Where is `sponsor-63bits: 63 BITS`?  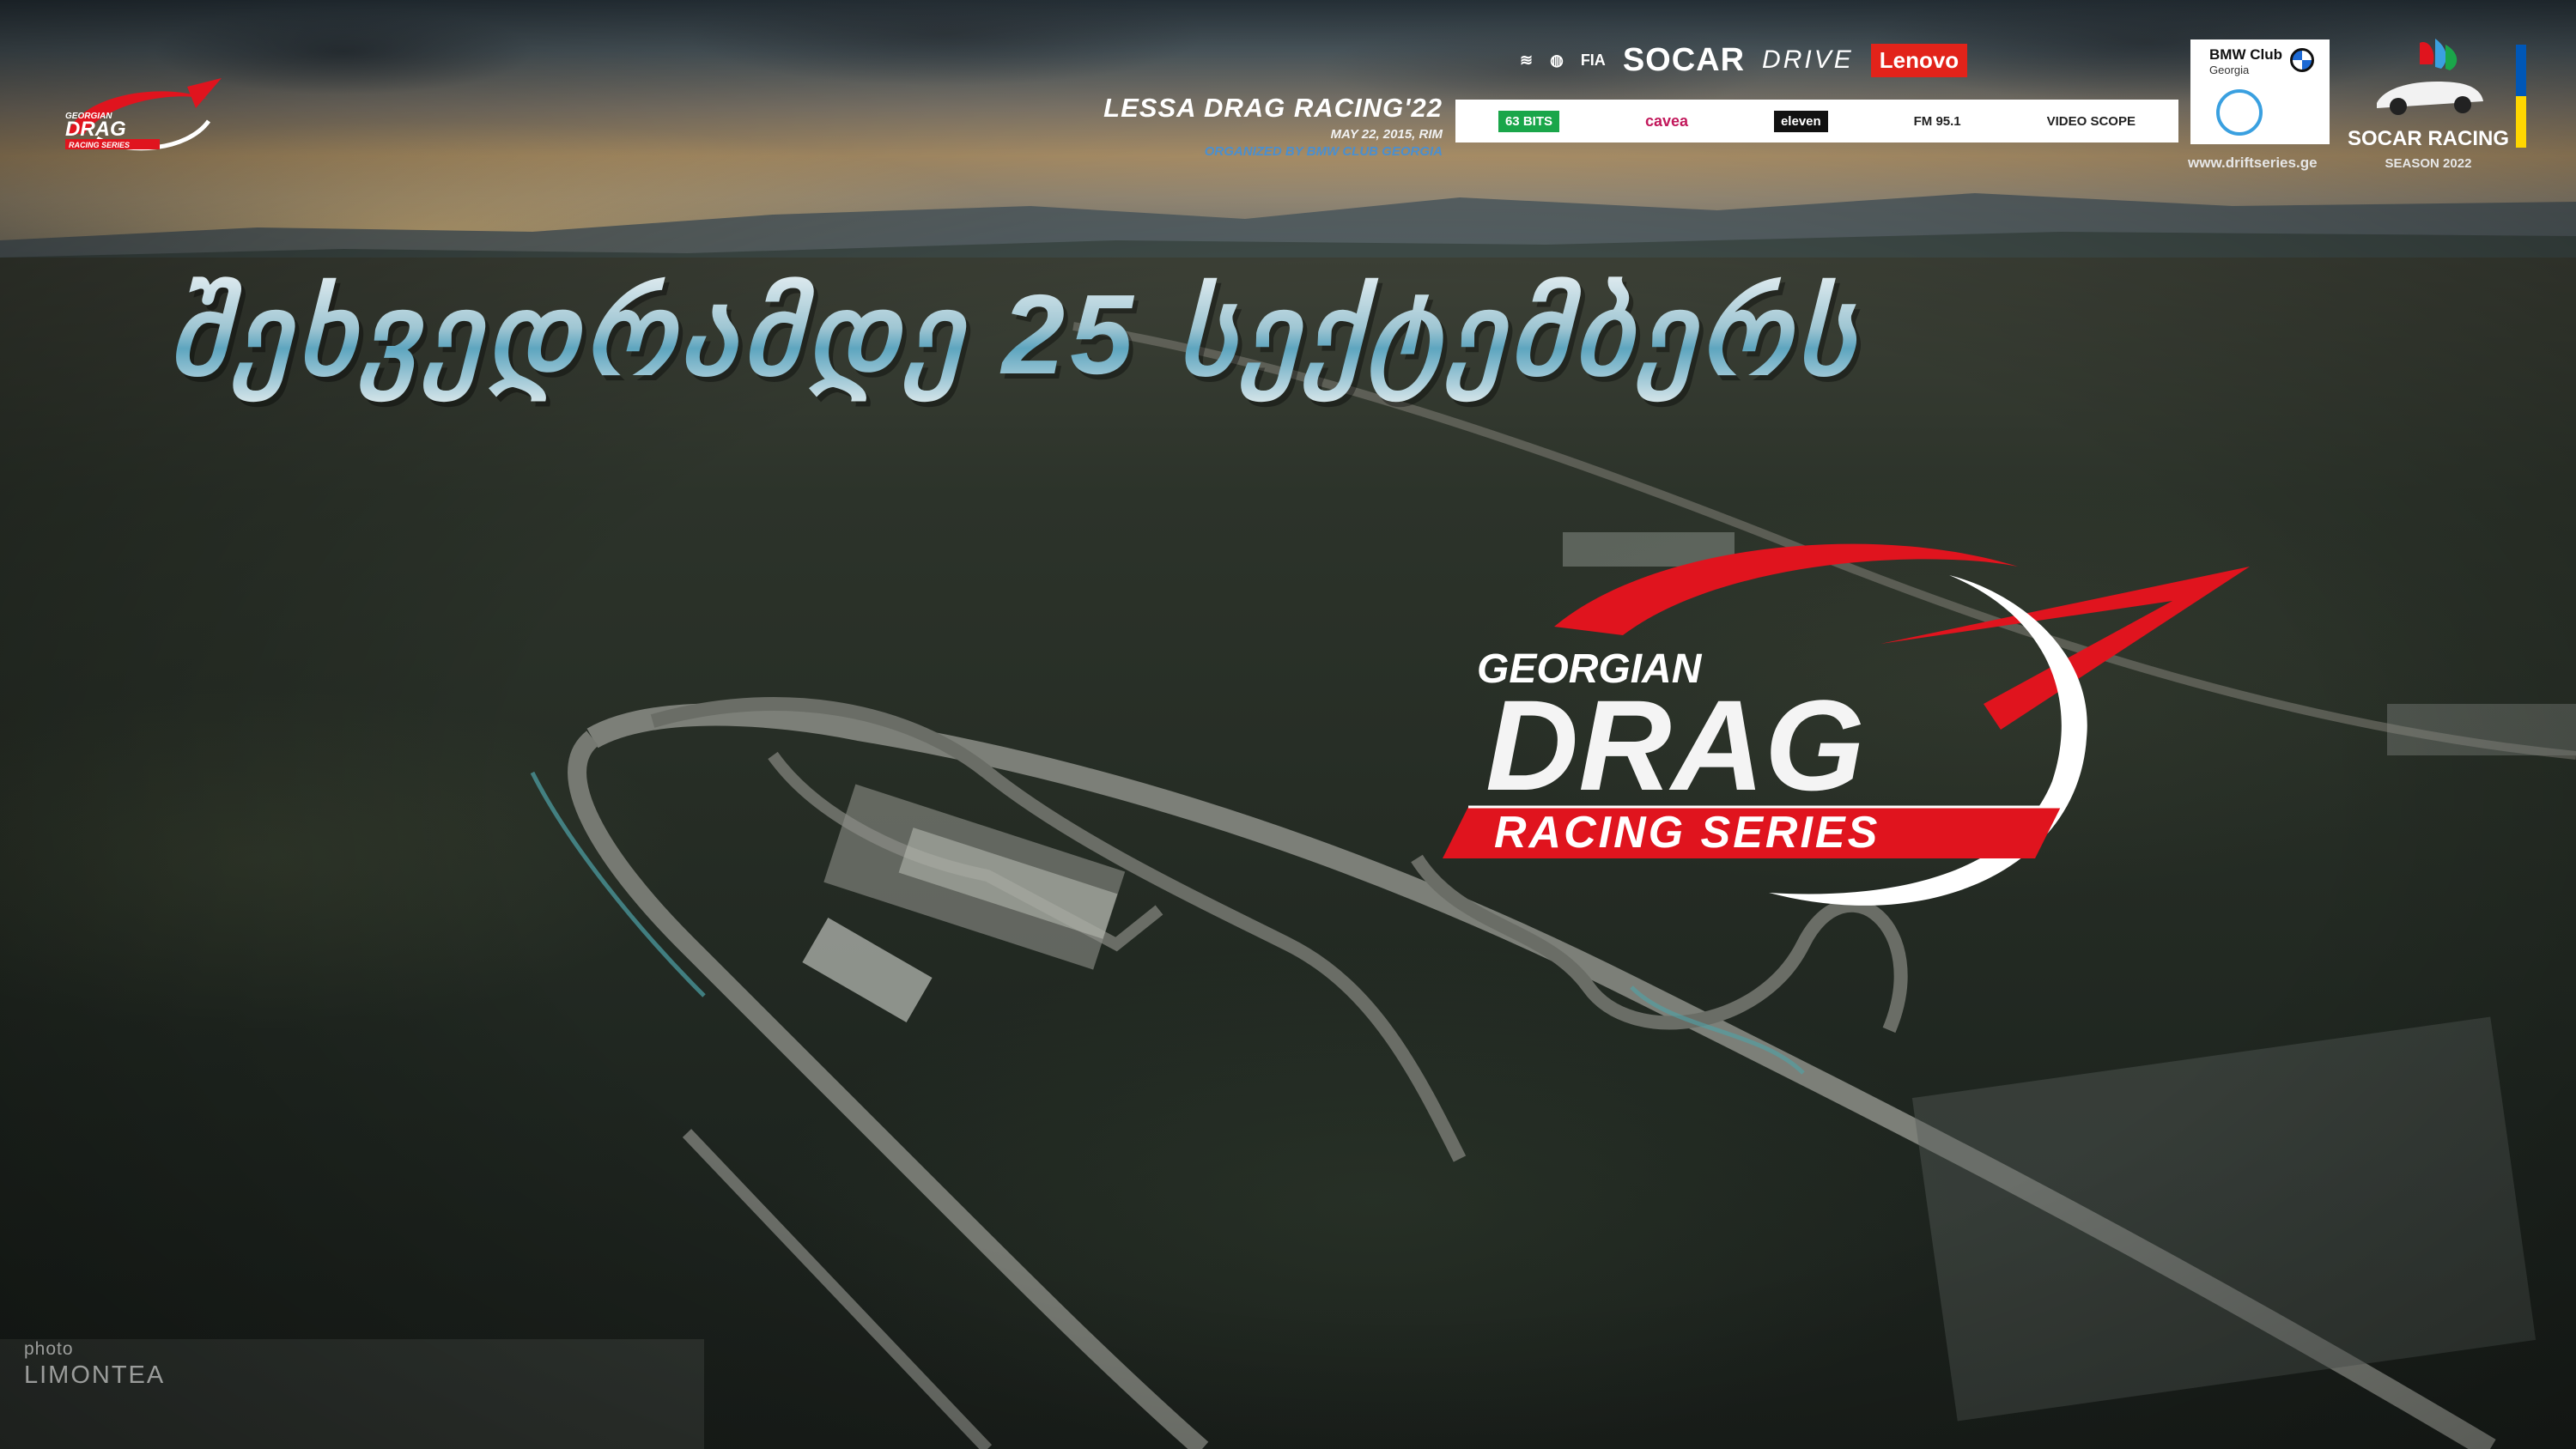 sponsor-63bits: 63 BITS is located at coordinates (1528, 121).